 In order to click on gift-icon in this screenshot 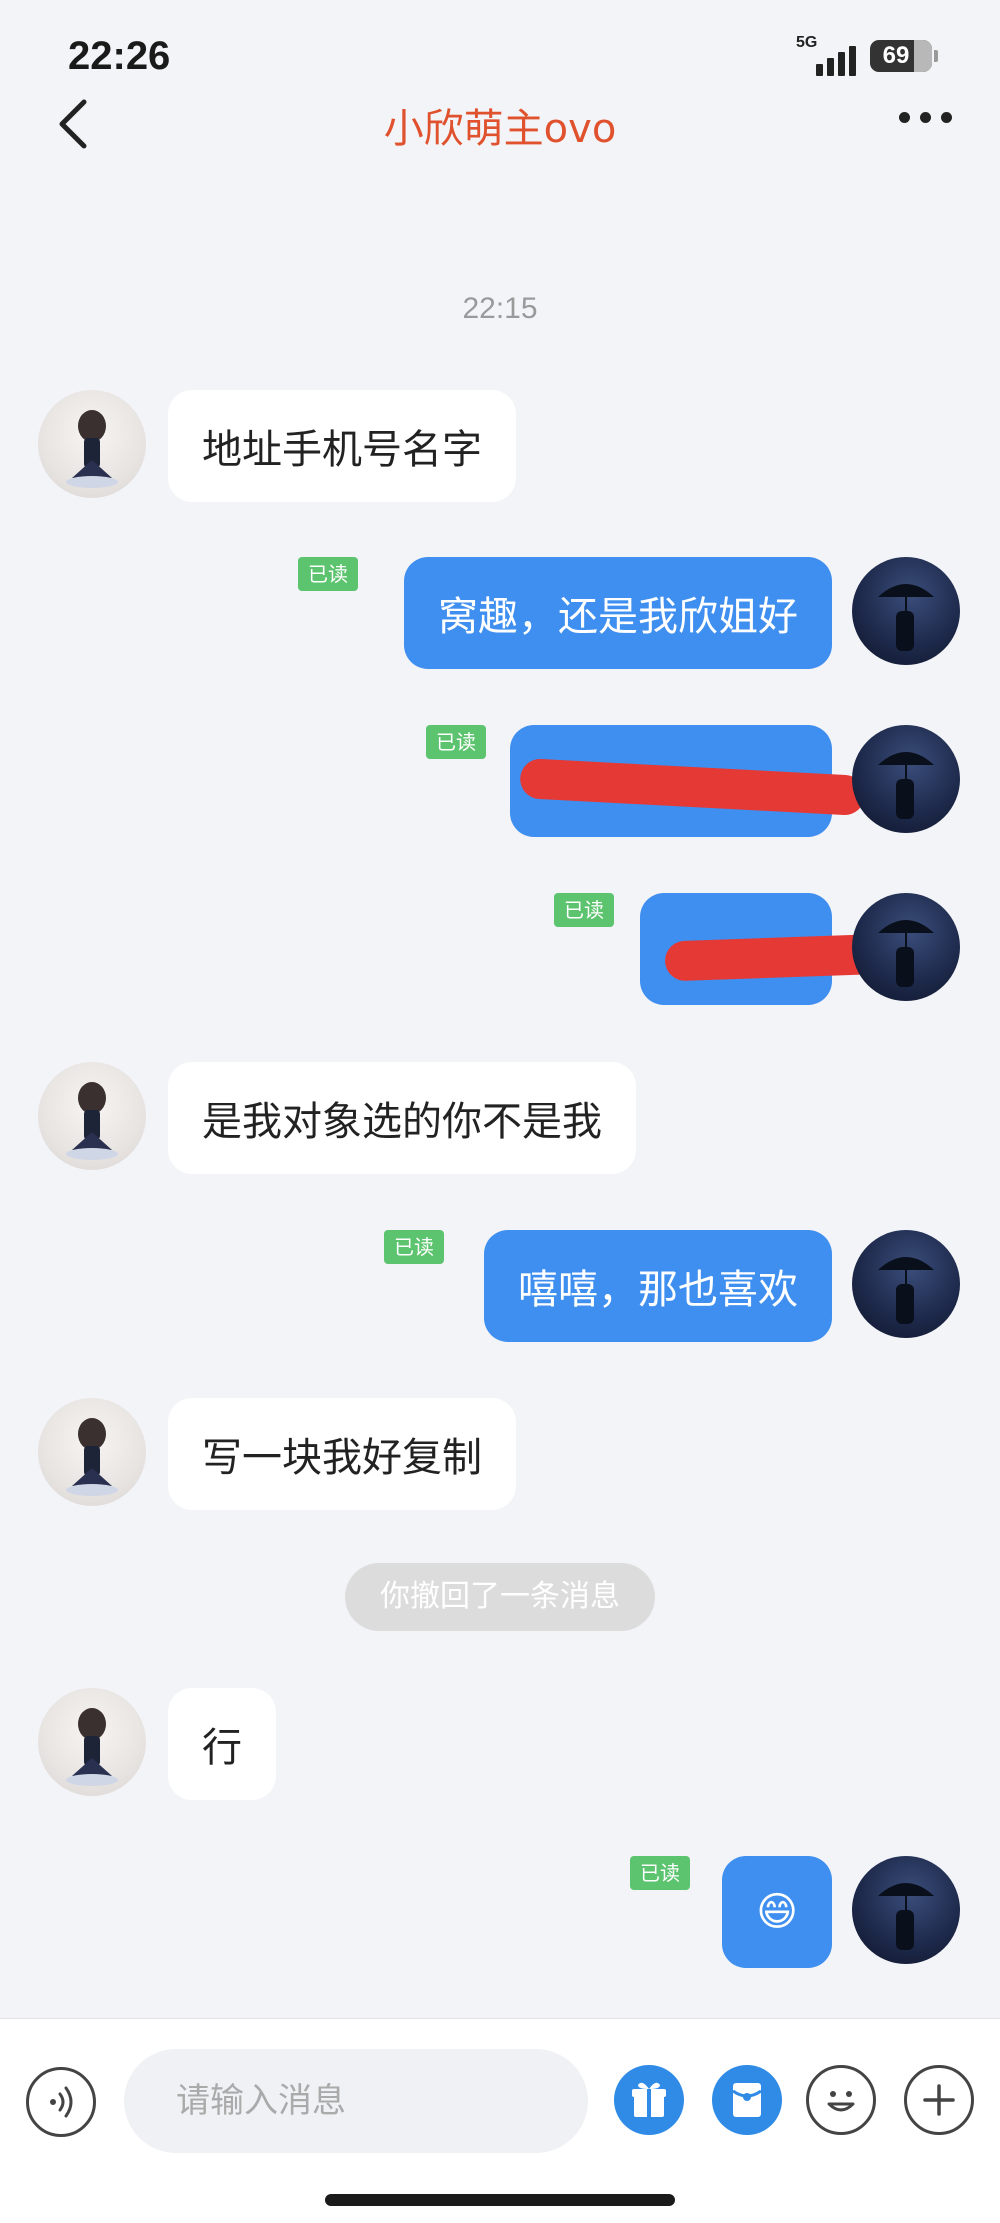, I will do `click(649, 2100)`.